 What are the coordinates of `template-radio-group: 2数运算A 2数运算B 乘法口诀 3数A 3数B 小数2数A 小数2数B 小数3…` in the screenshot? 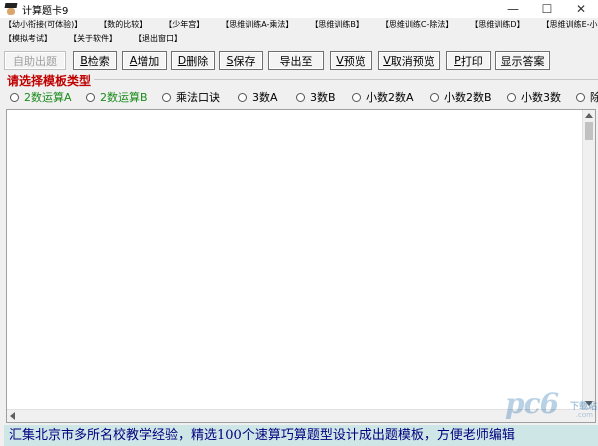 It's located at (299, 98).